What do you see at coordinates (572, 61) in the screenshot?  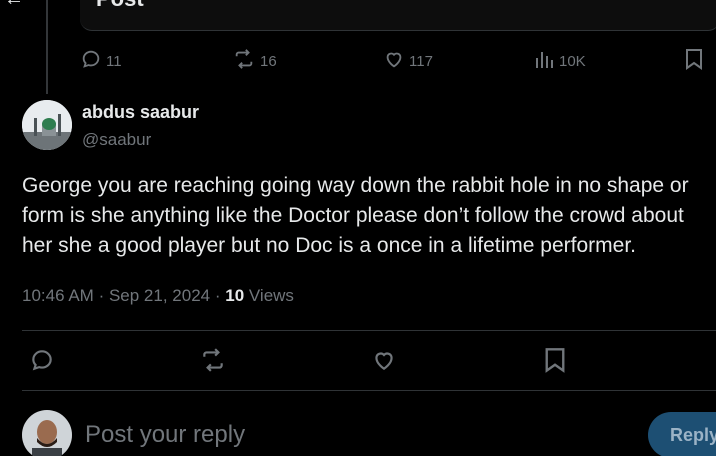 I see `views-count: 10K` at bounding box center [572, 61].